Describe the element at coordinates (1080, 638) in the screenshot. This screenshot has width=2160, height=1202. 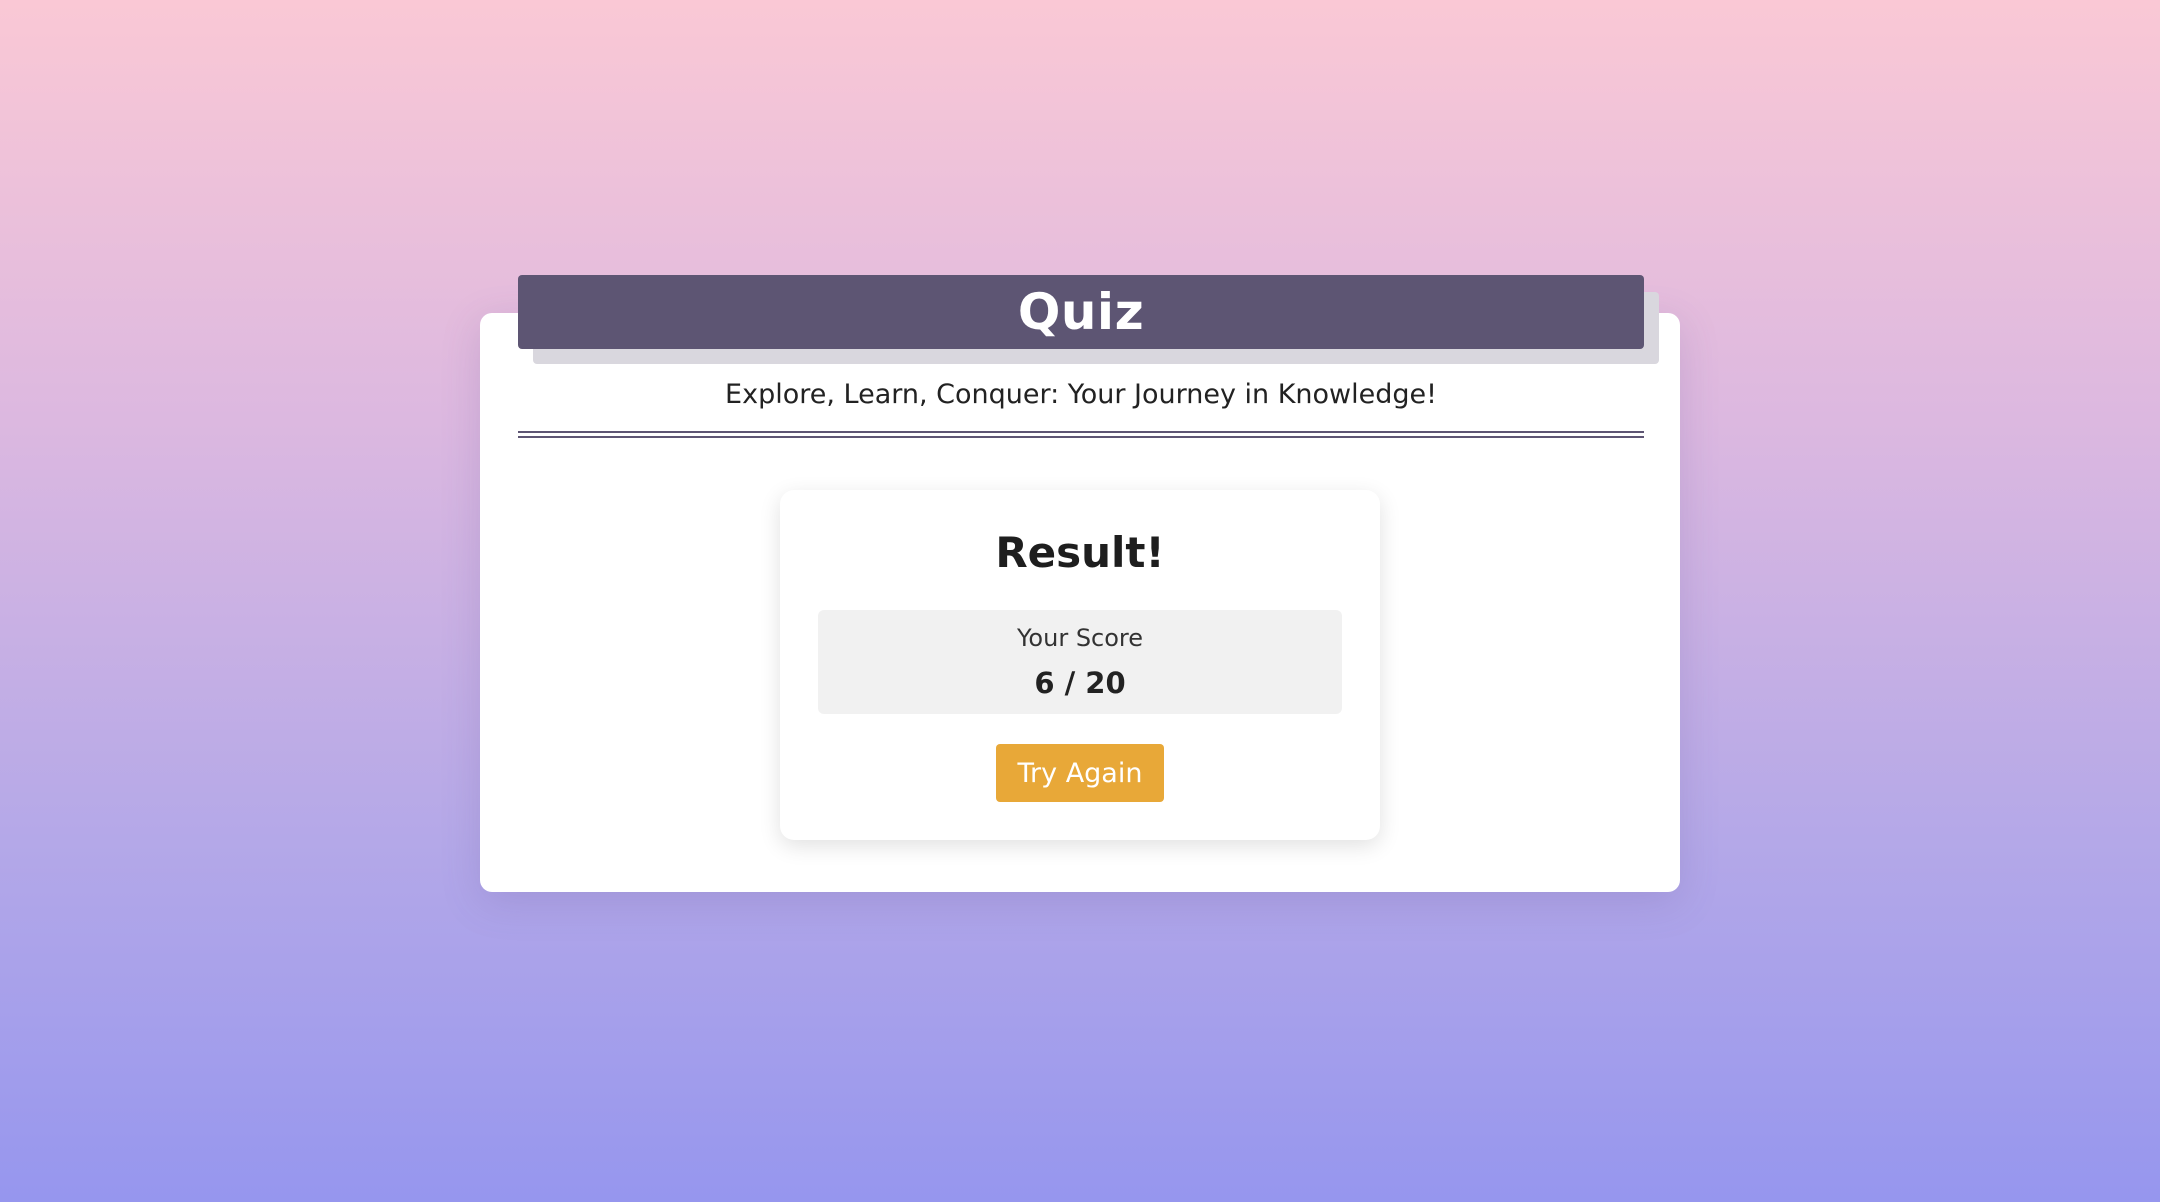
I see `score-label: Your Score` at that location.